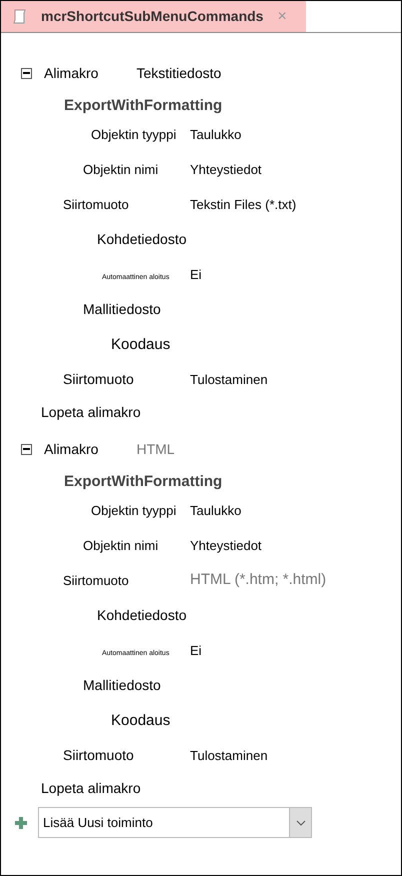  I want to click on submacro-name: HTML, so click(155, 449).